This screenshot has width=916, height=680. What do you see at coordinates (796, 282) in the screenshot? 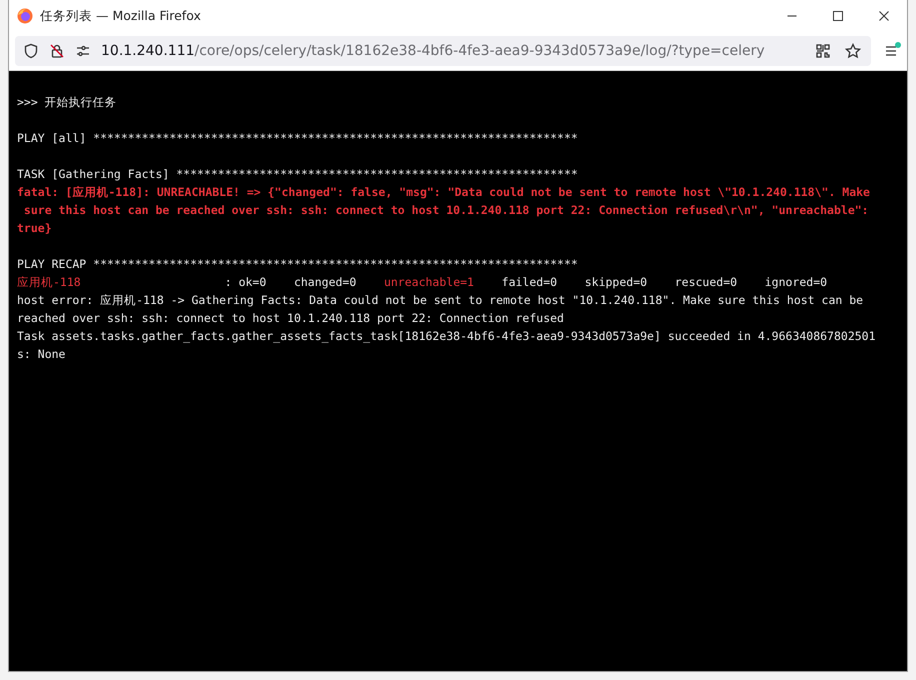
I see `recap-stat: ignored=0` at bounding box center [796, 282].